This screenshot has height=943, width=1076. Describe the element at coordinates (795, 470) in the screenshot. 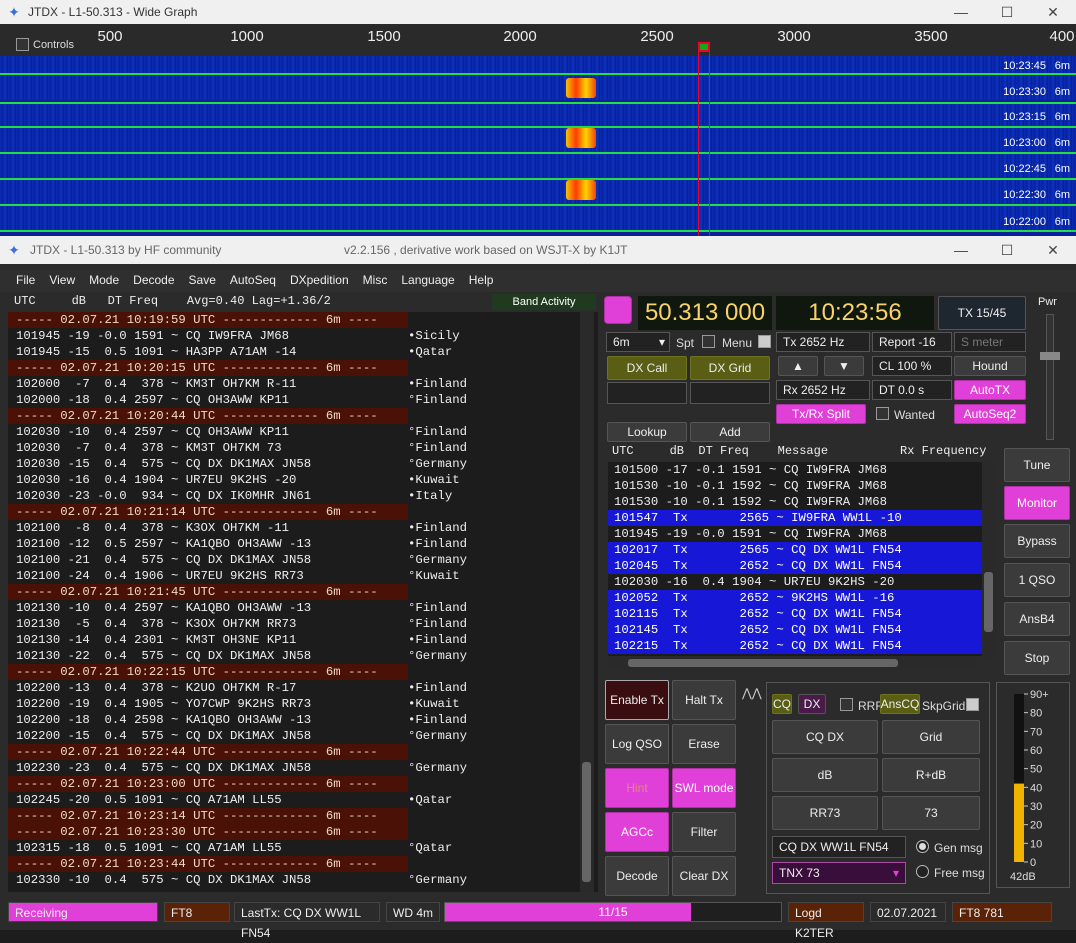

I see `rx-message-row: 101500 -17 -0.1 1591 ~ CQ IW9FRA JM68` at that location.